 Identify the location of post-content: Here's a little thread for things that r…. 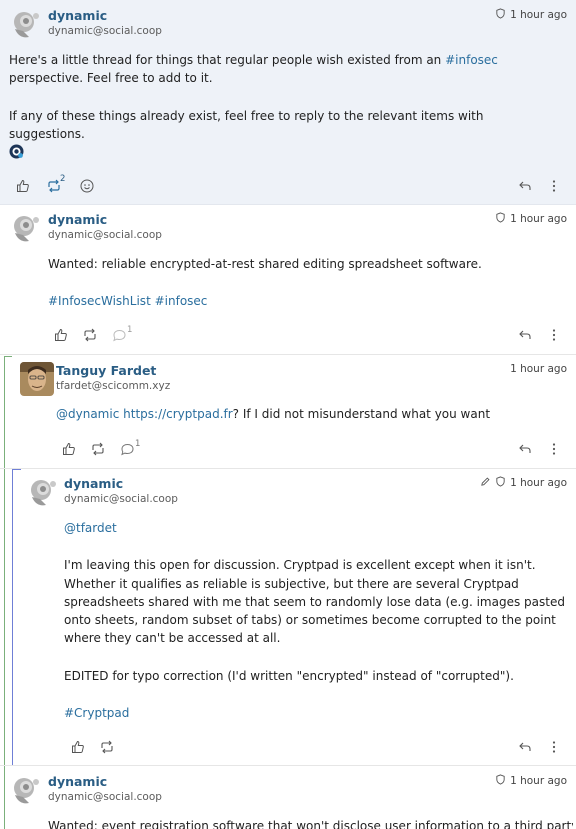
(284, 97).